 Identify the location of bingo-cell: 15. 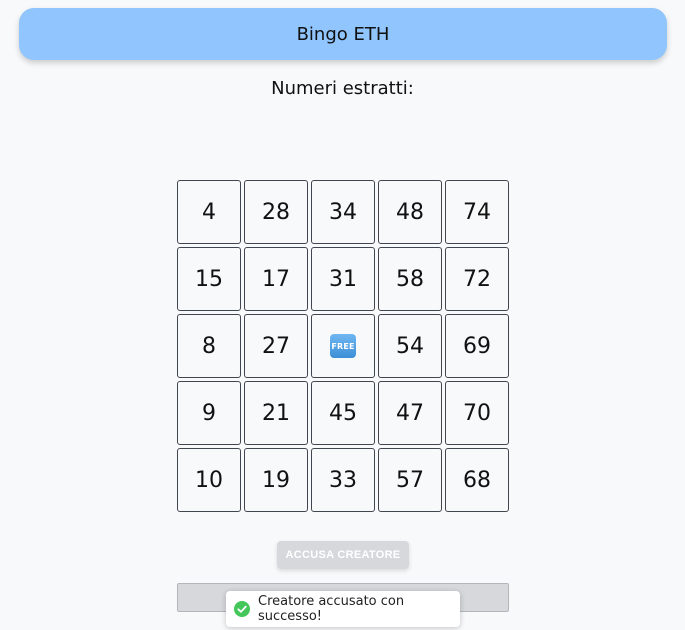
(209, 279).